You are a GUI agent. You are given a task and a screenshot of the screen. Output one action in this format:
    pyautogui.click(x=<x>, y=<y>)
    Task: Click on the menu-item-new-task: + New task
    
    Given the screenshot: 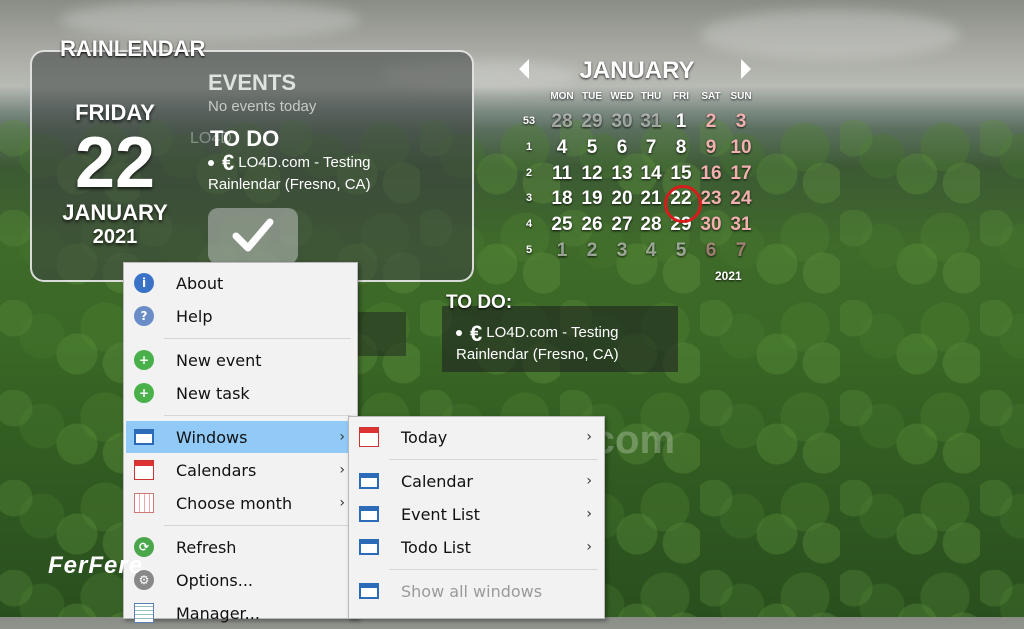 What is the action you would take?
    pyautogui.click(x=240, y=393)
    